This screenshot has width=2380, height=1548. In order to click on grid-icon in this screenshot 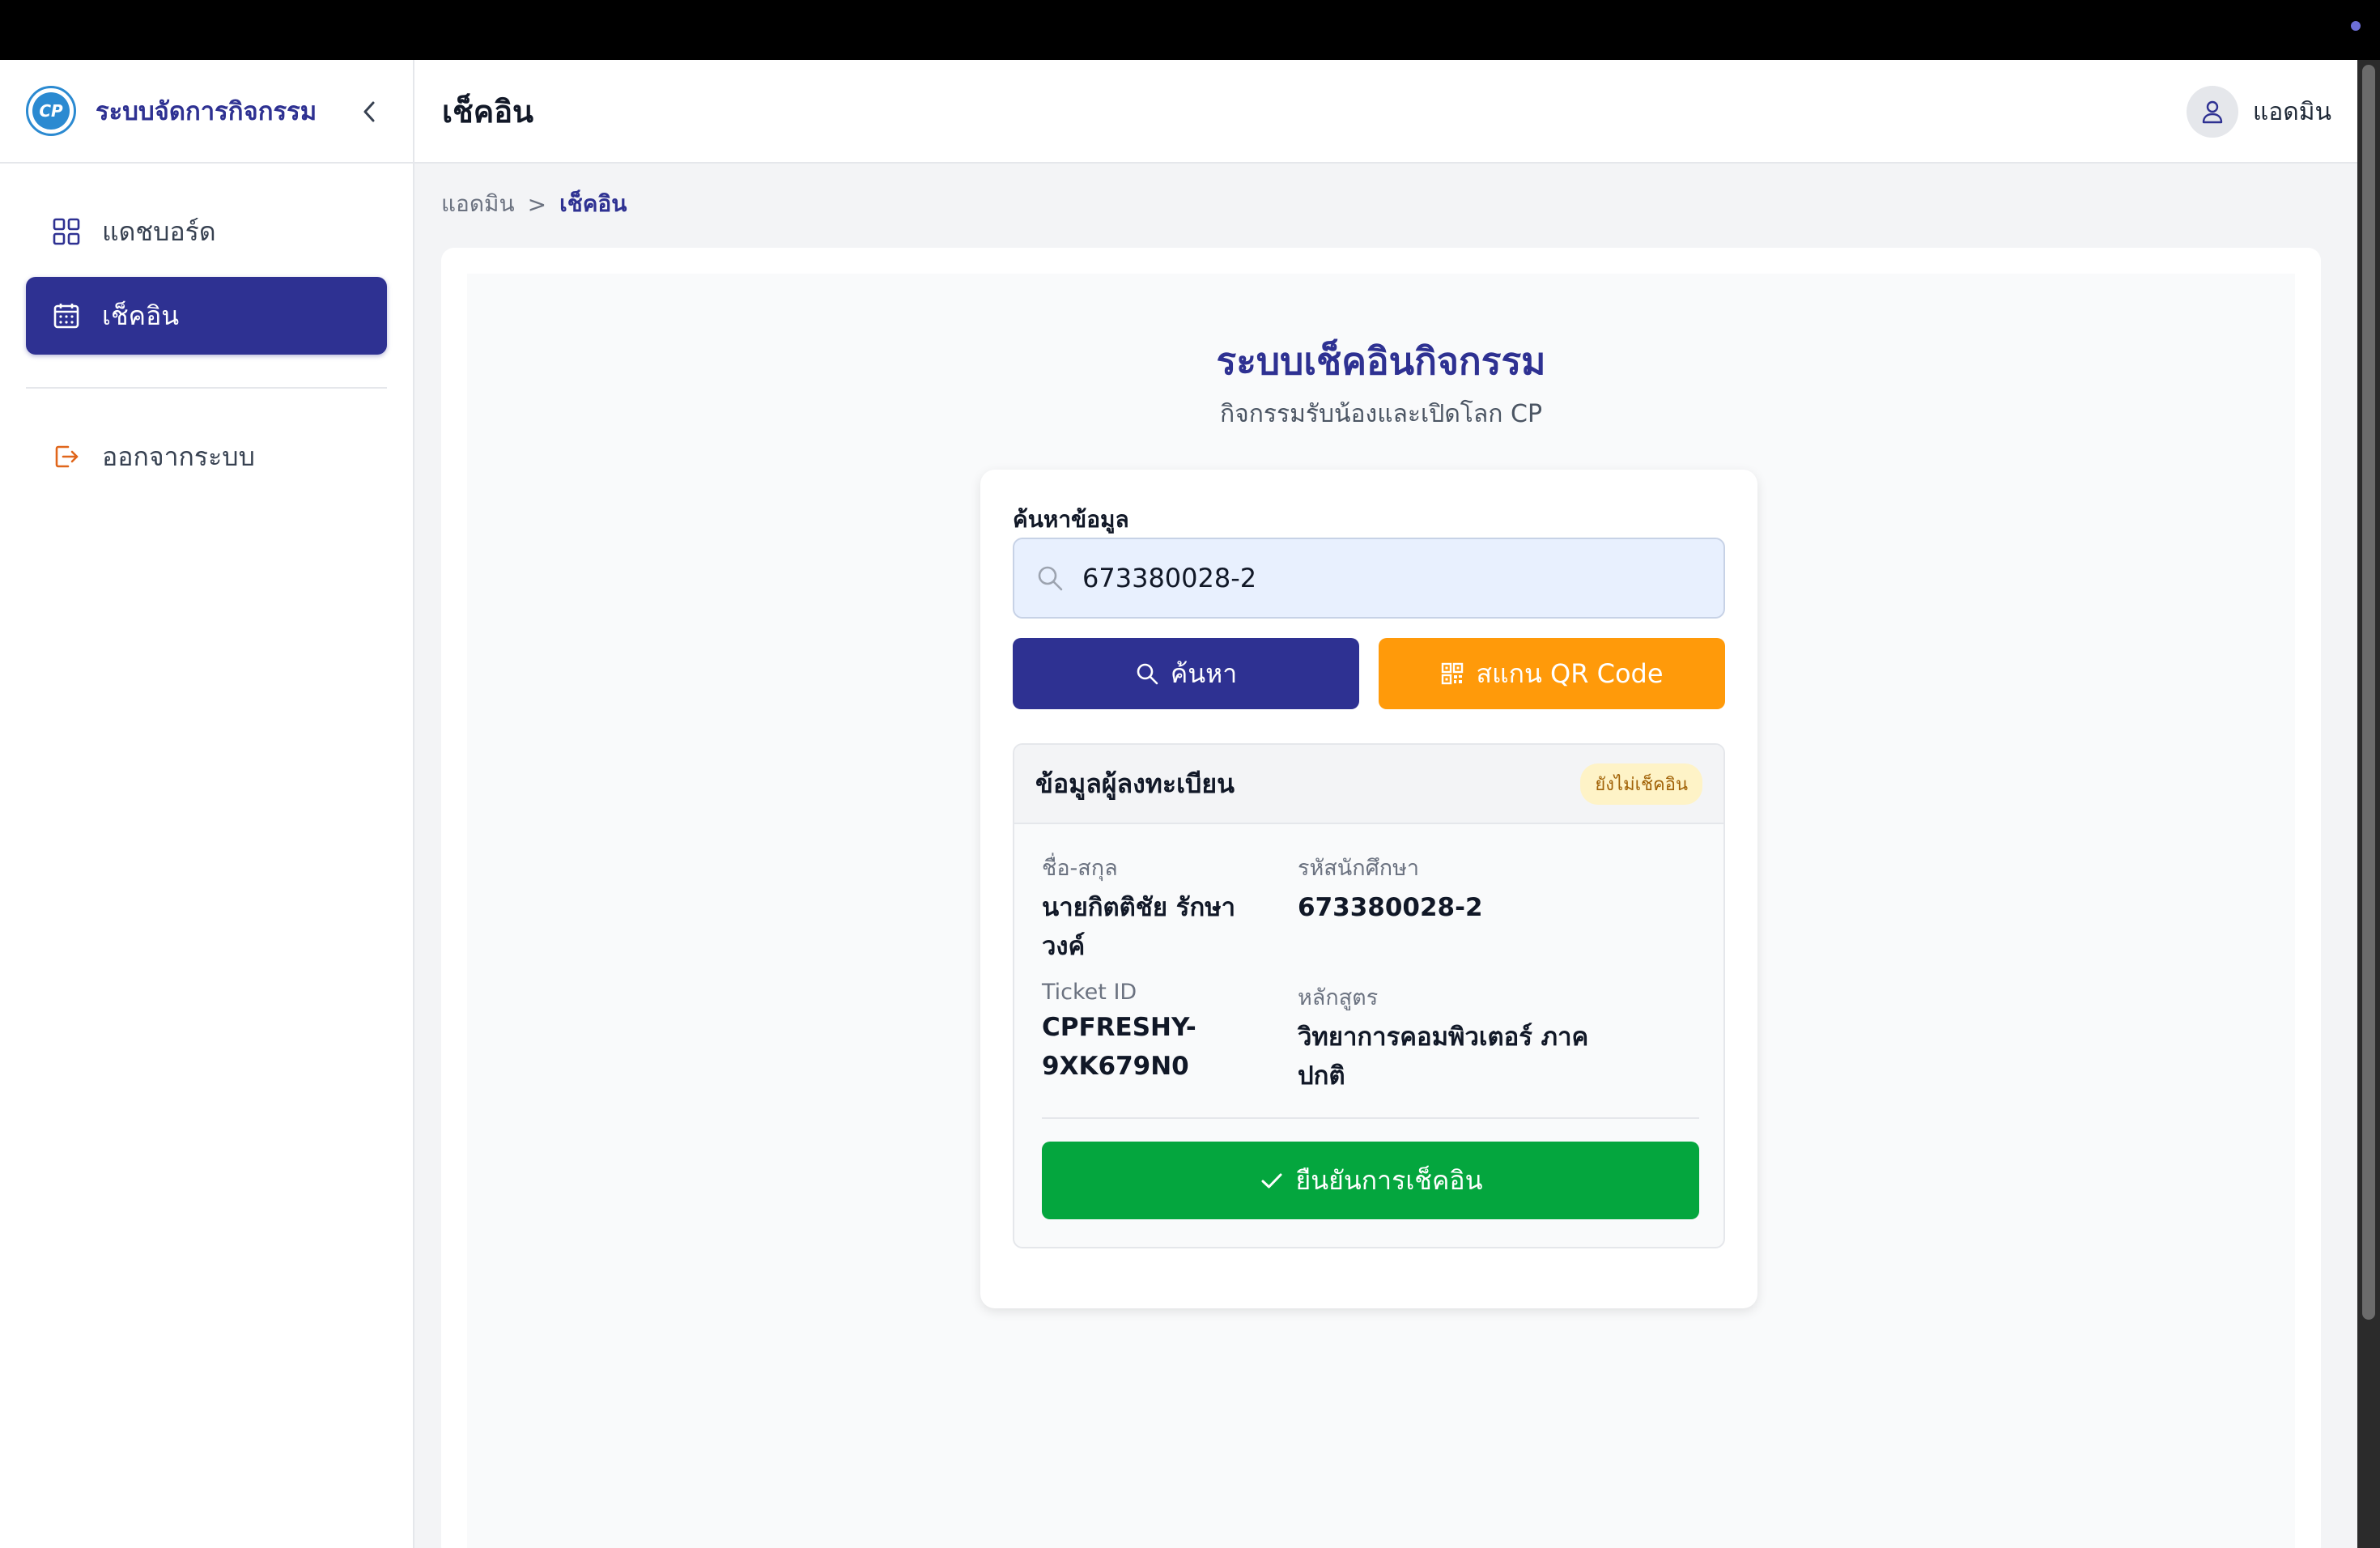, I will do `click(67, 232)`.